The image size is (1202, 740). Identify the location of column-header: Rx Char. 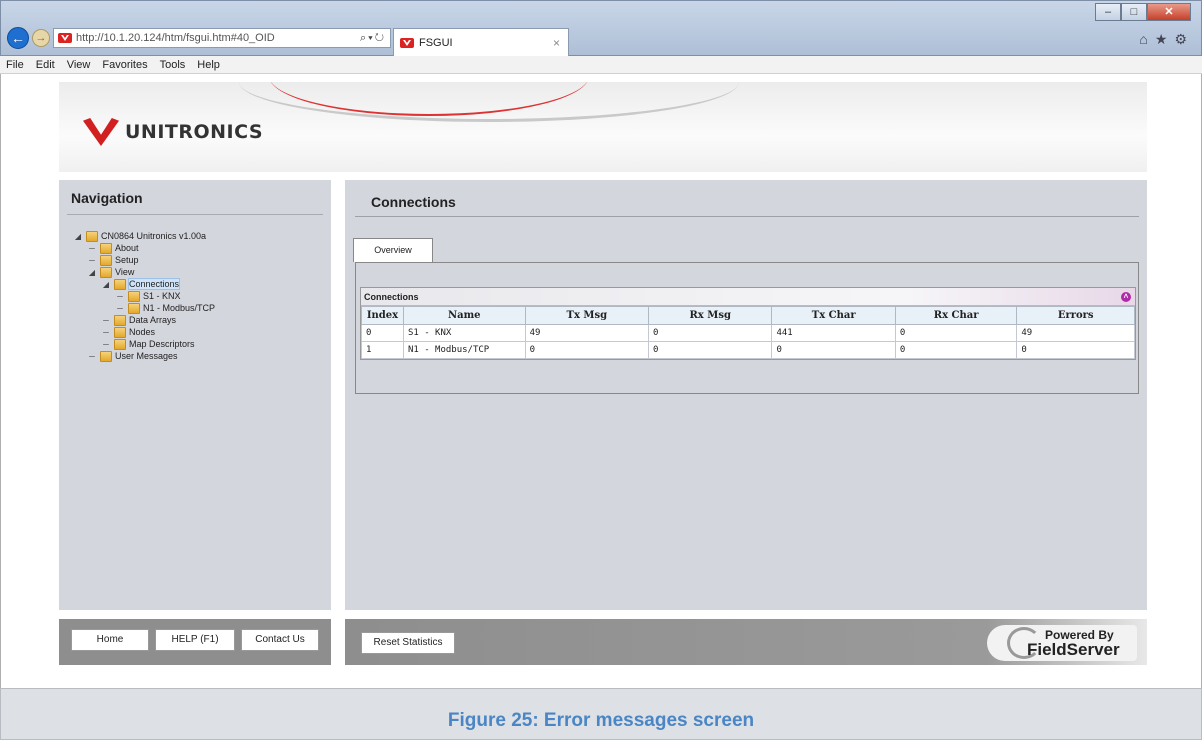
(956, 315).